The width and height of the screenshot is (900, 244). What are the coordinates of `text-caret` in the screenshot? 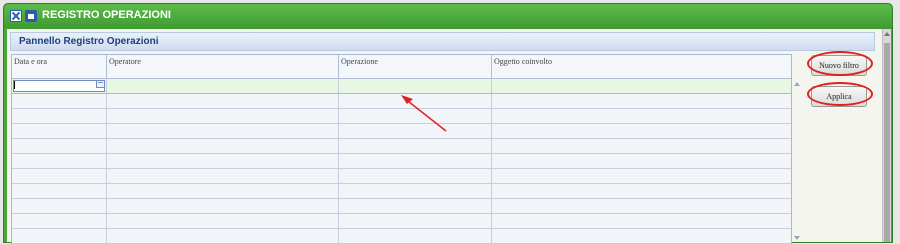 It's located at (14, 85).